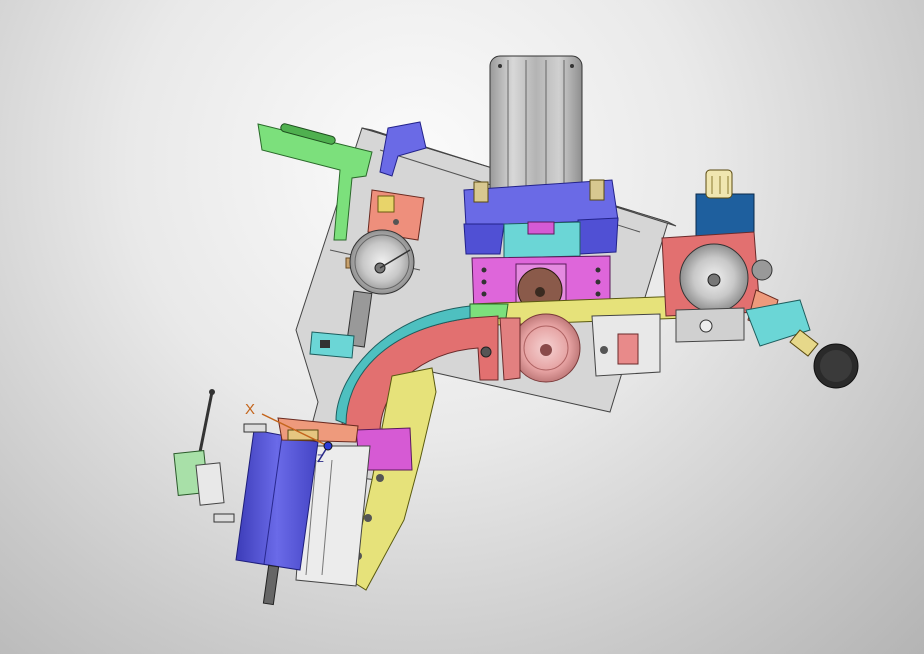 The width and height of the screenshot is (924, 654). I want to click on right-motor-housing, so click(760, 279).